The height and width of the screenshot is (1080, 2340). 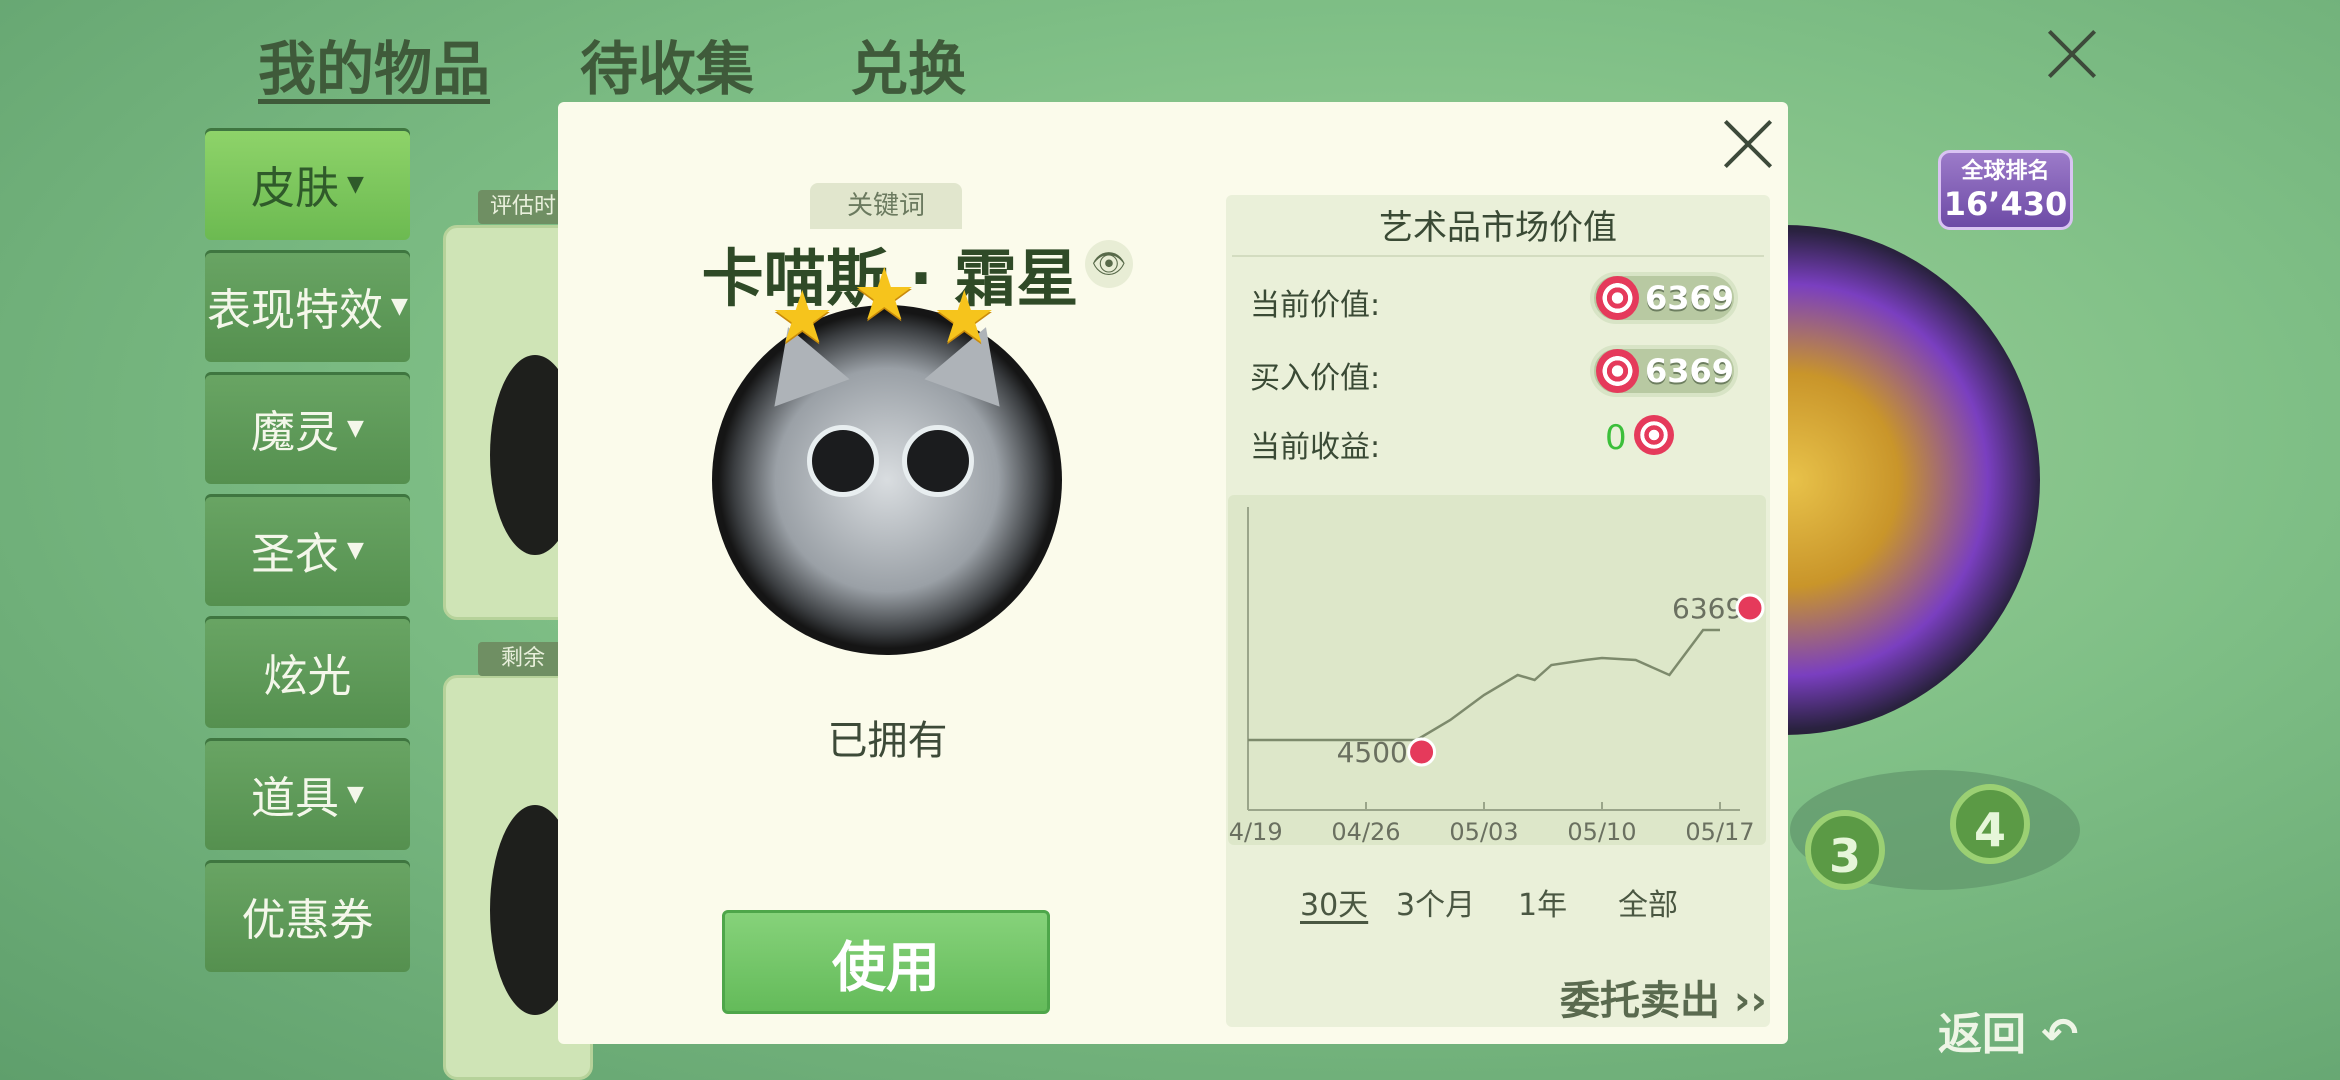 I want to click on profit-value: 0, so click(x=1616, y=438).